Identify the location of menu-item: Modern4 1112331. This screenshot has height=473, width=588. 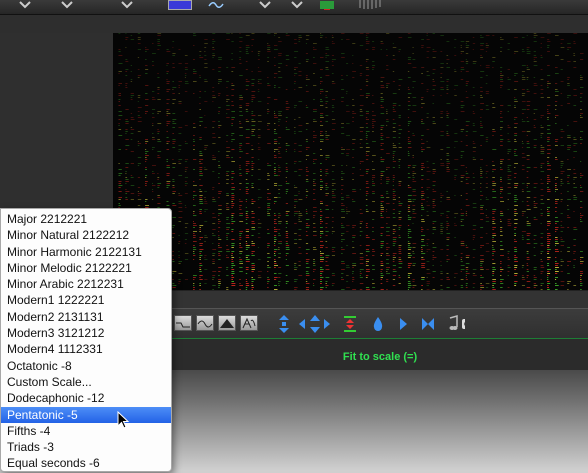
(86, 349).